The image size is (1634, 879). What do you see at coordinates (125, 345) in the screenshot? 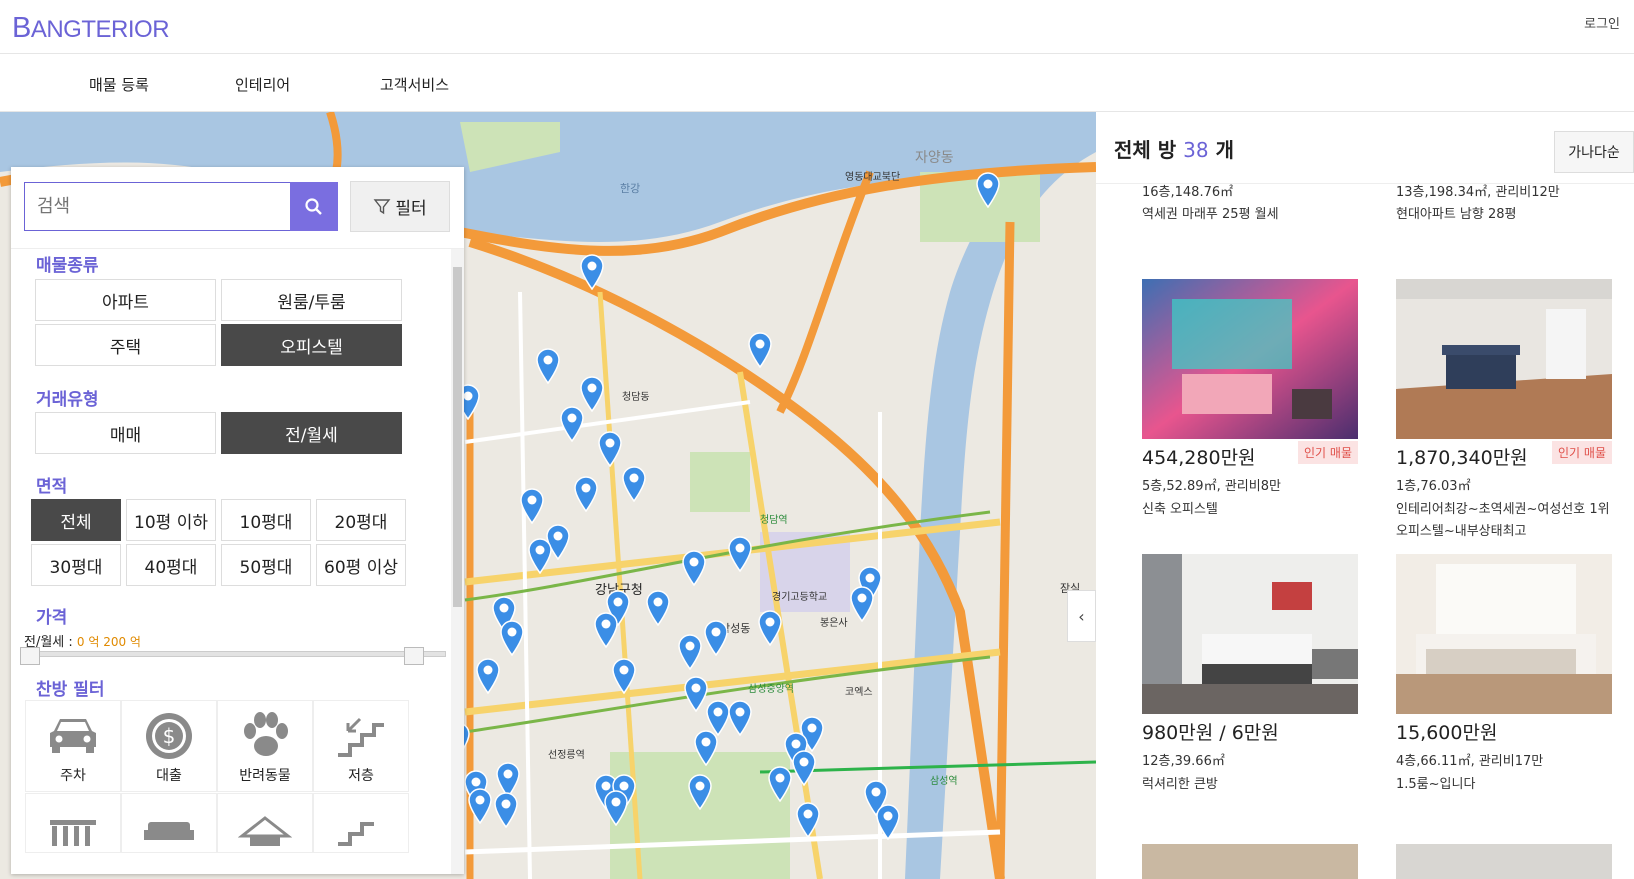
I see `option-house: 주택` at bounding box center [125, 345].